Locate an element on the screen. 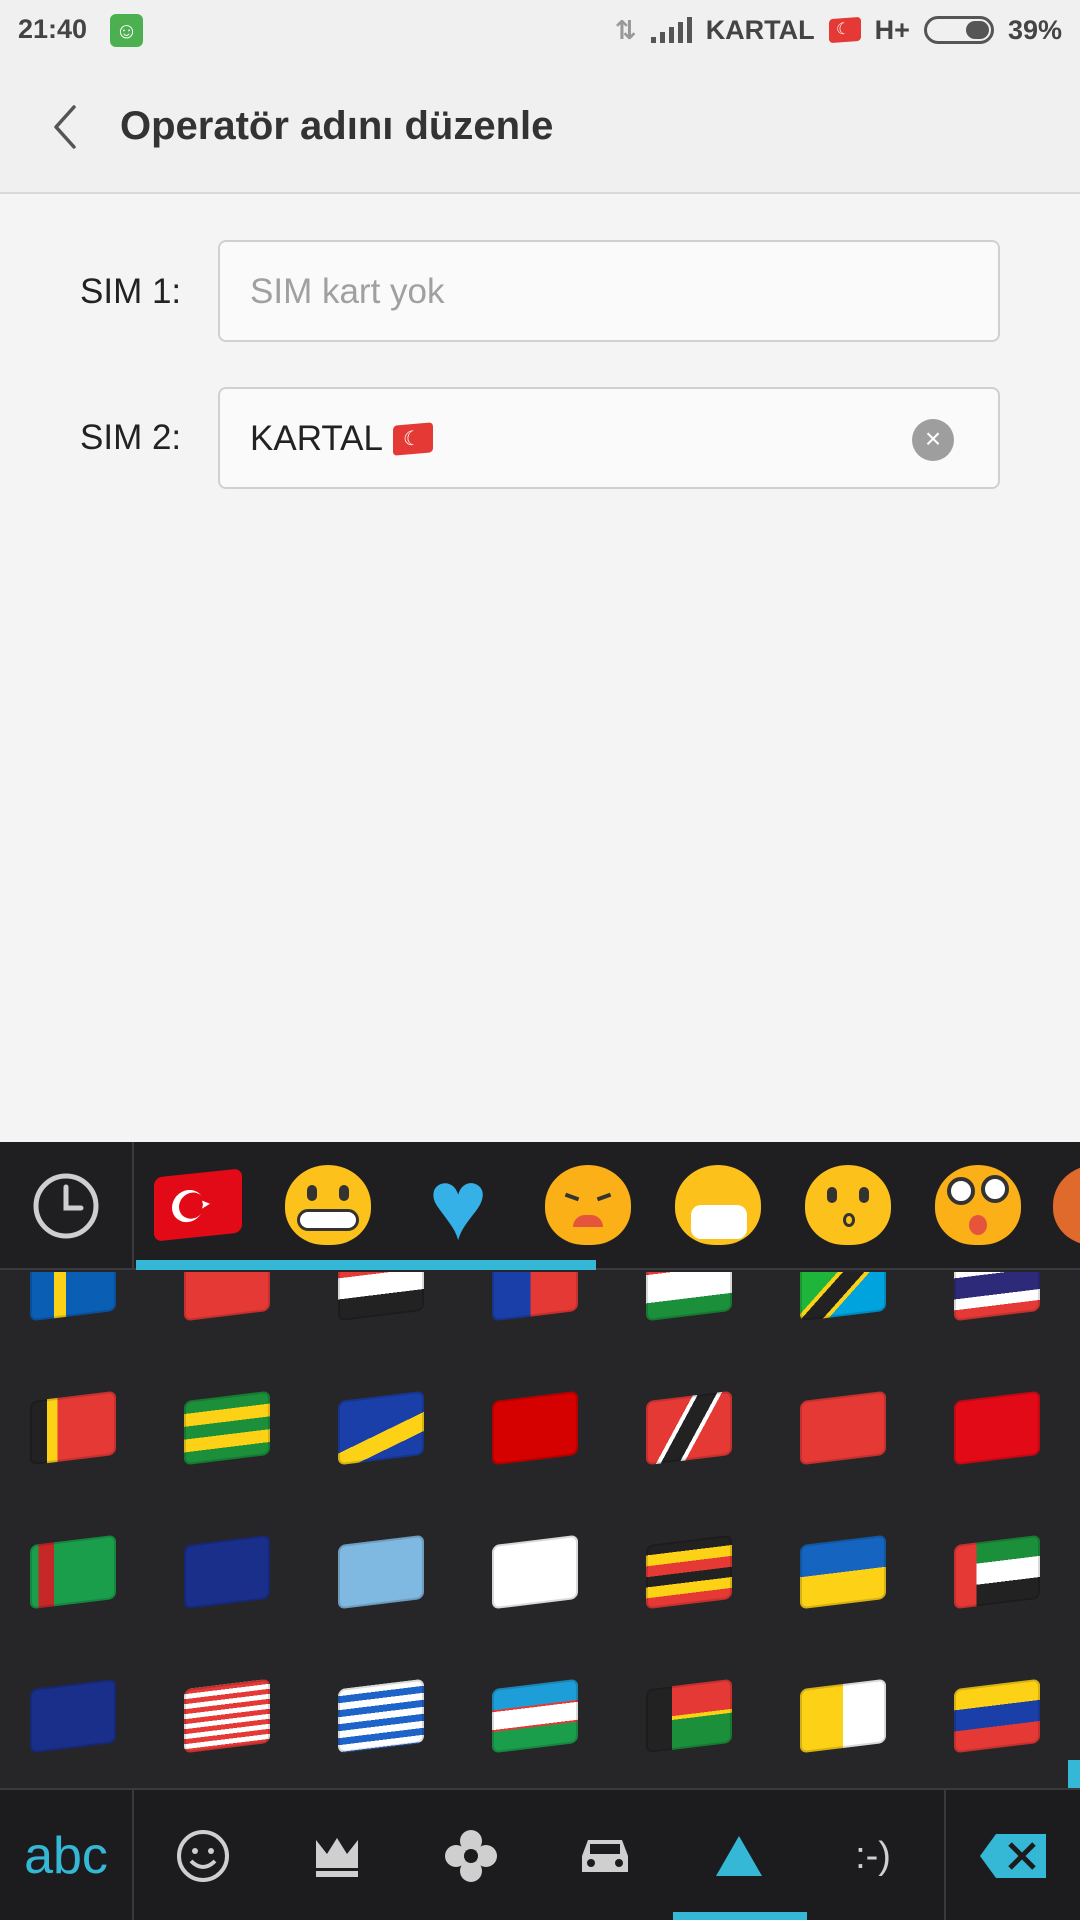 This screenshot has width=1080, height=1920. disappointed-face-category is located at coordinates (588, 1205).